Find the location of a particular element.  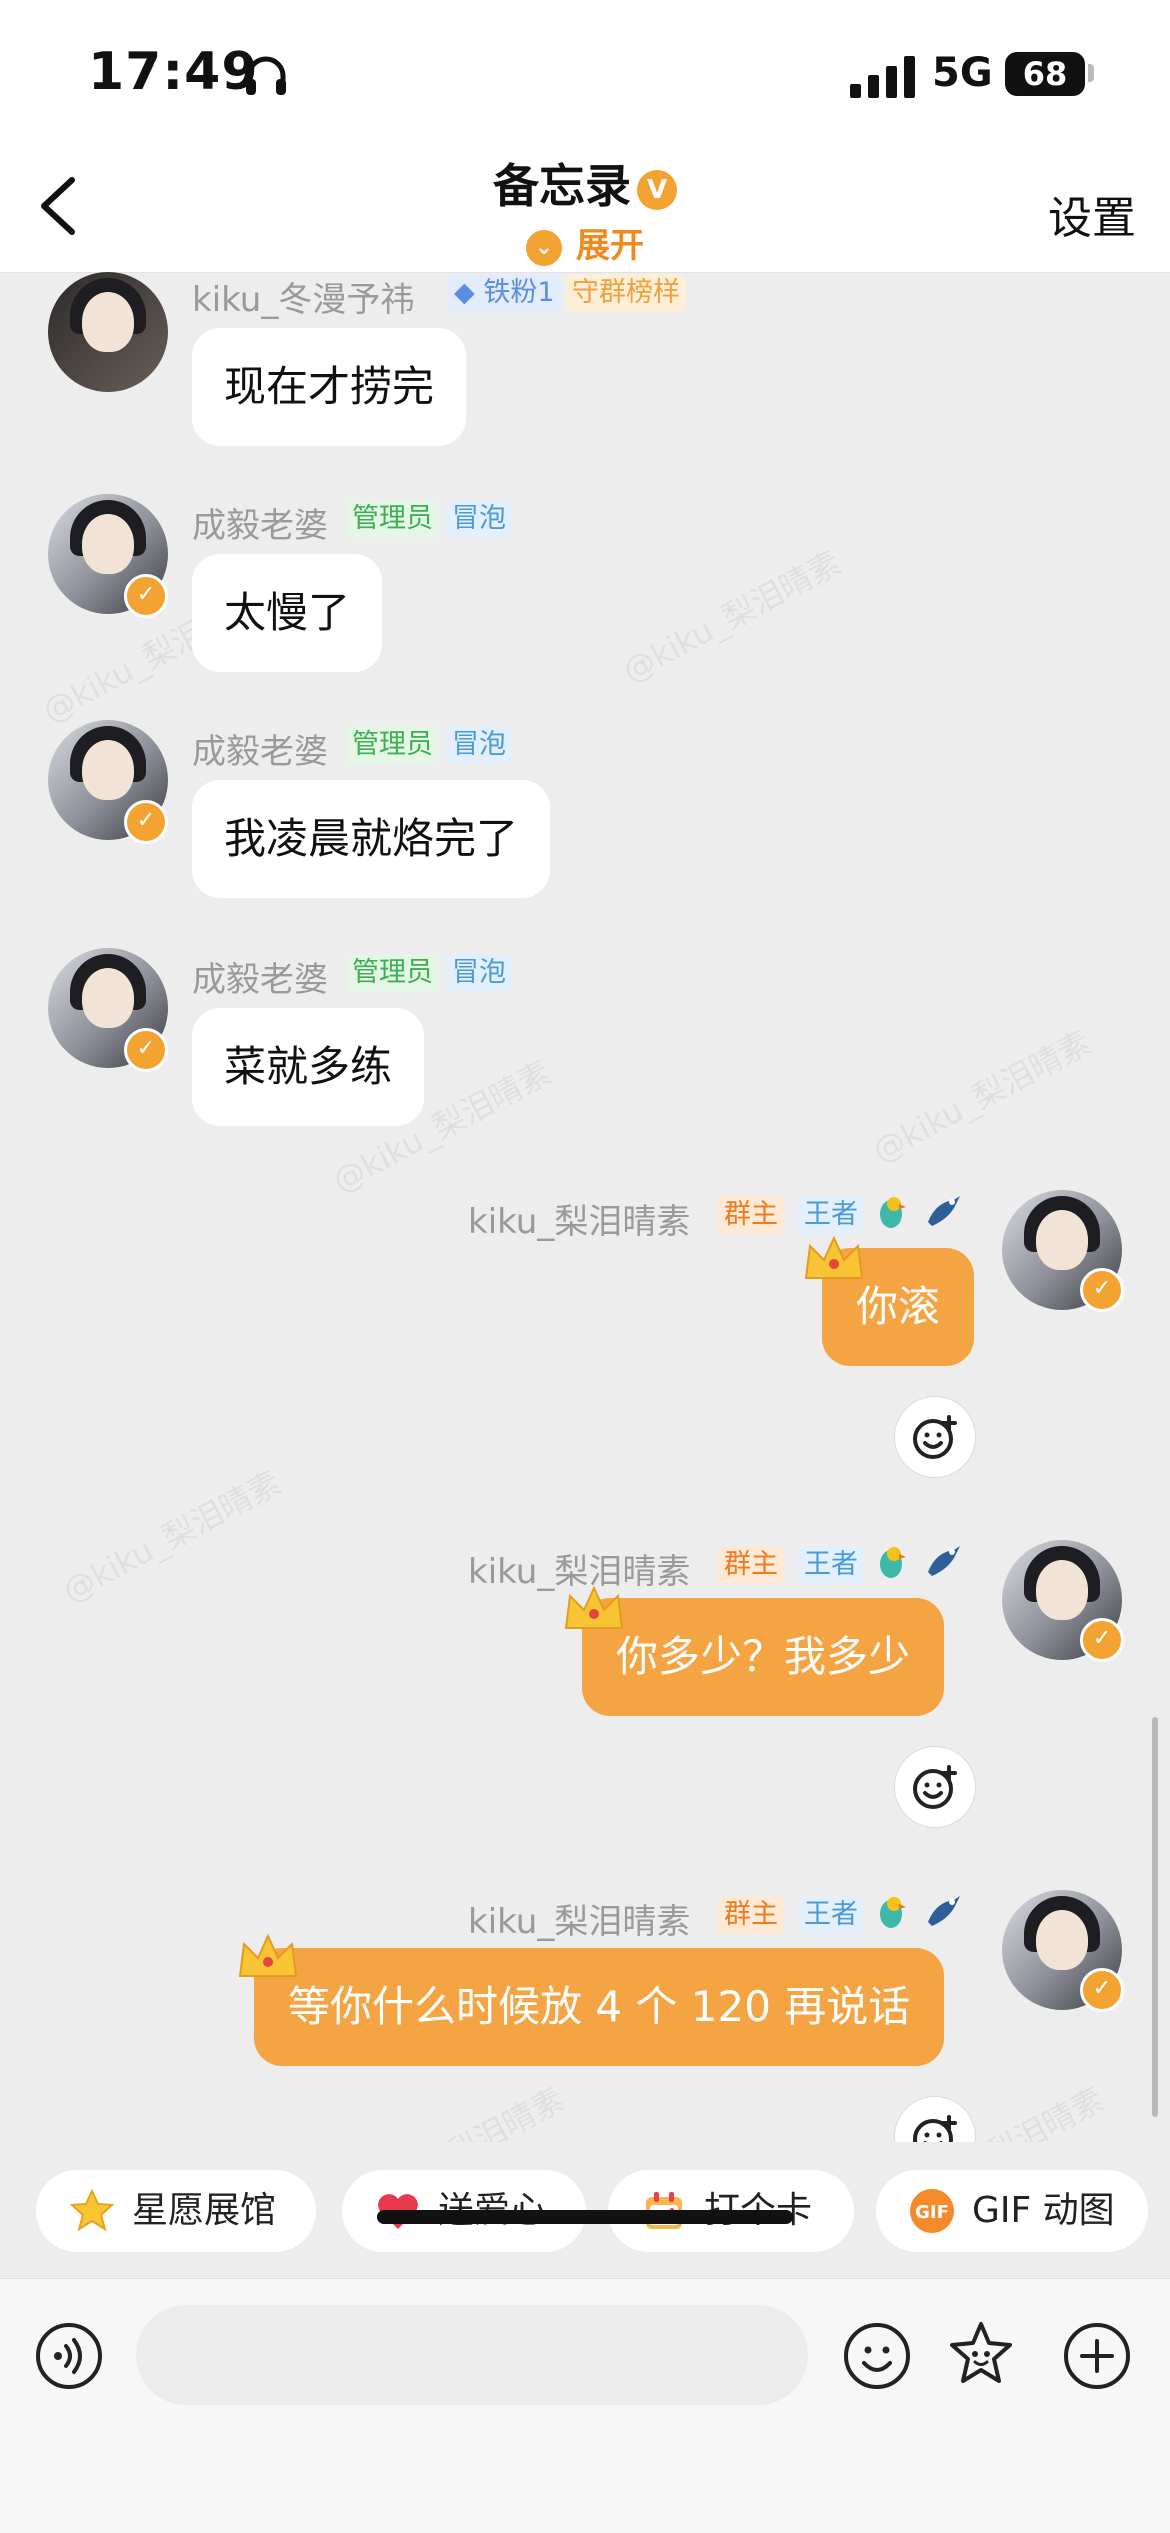

plus-icon is located at coordinates (1097, 2356).